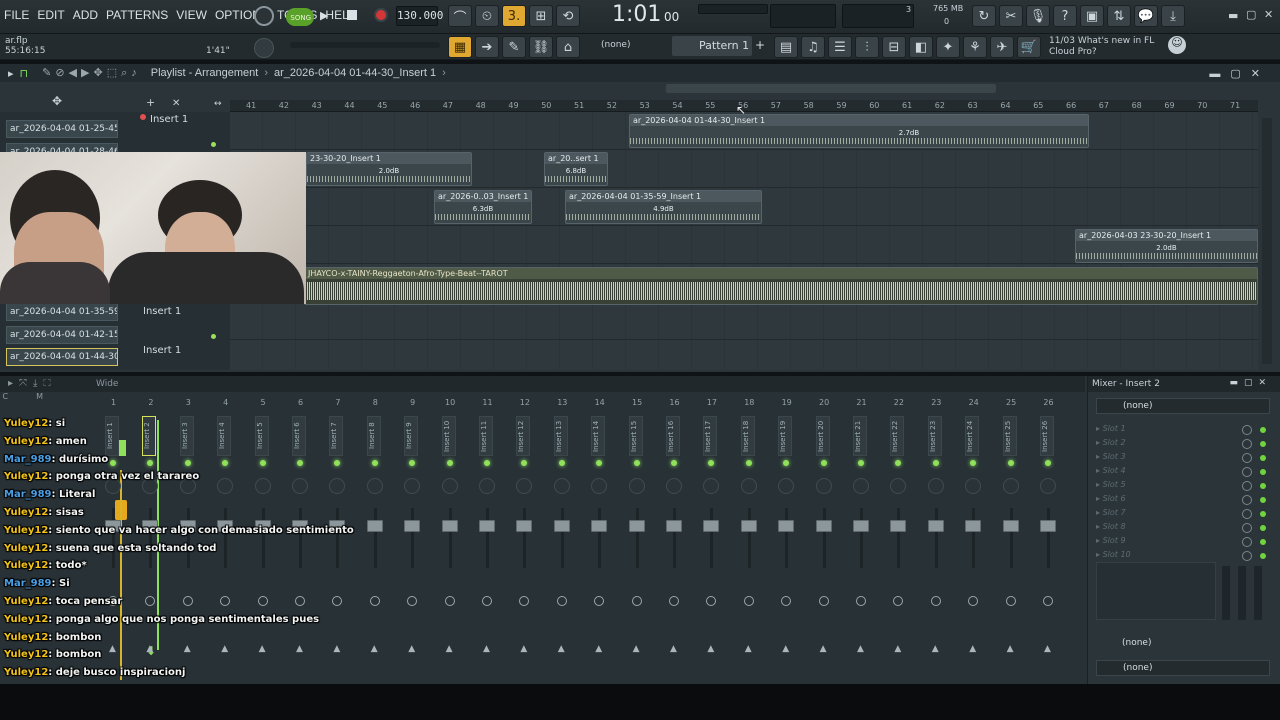 The width and height of the screenshot is (1280, 720). I want to click on strip-name: Insert 9, so click(411, 436).